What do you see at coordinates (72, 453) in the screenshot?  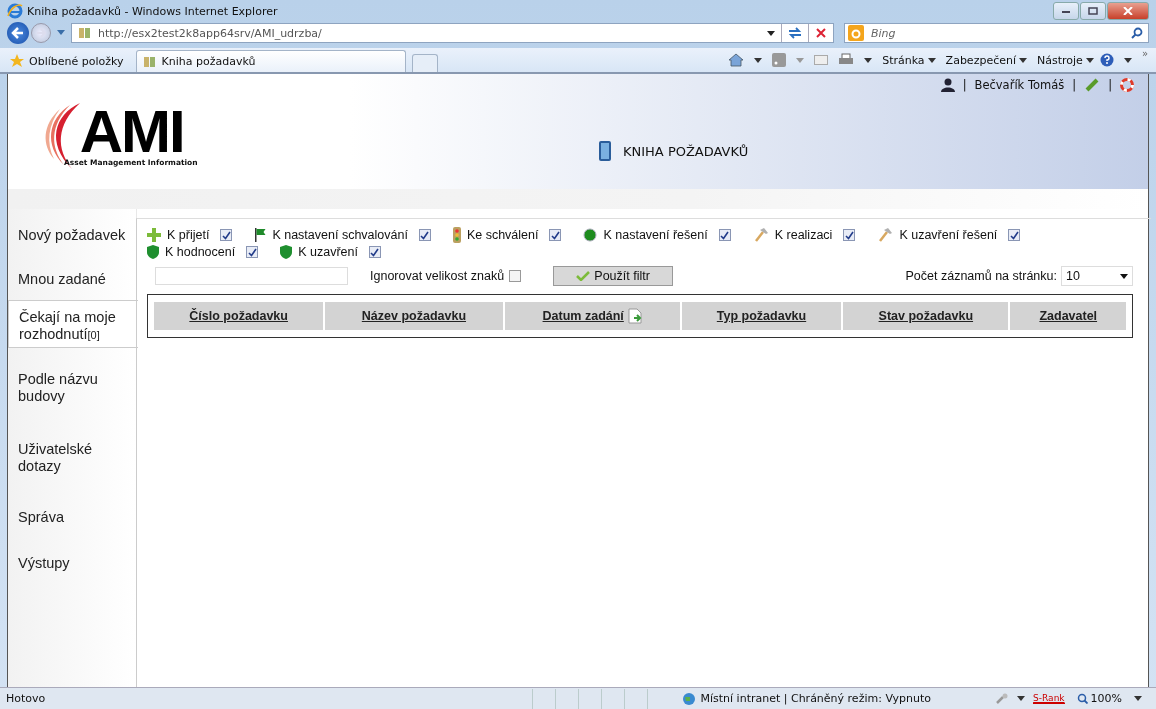 I see `sidebar-item: Uživatelské dotazy` at bounding box center [72, 453].